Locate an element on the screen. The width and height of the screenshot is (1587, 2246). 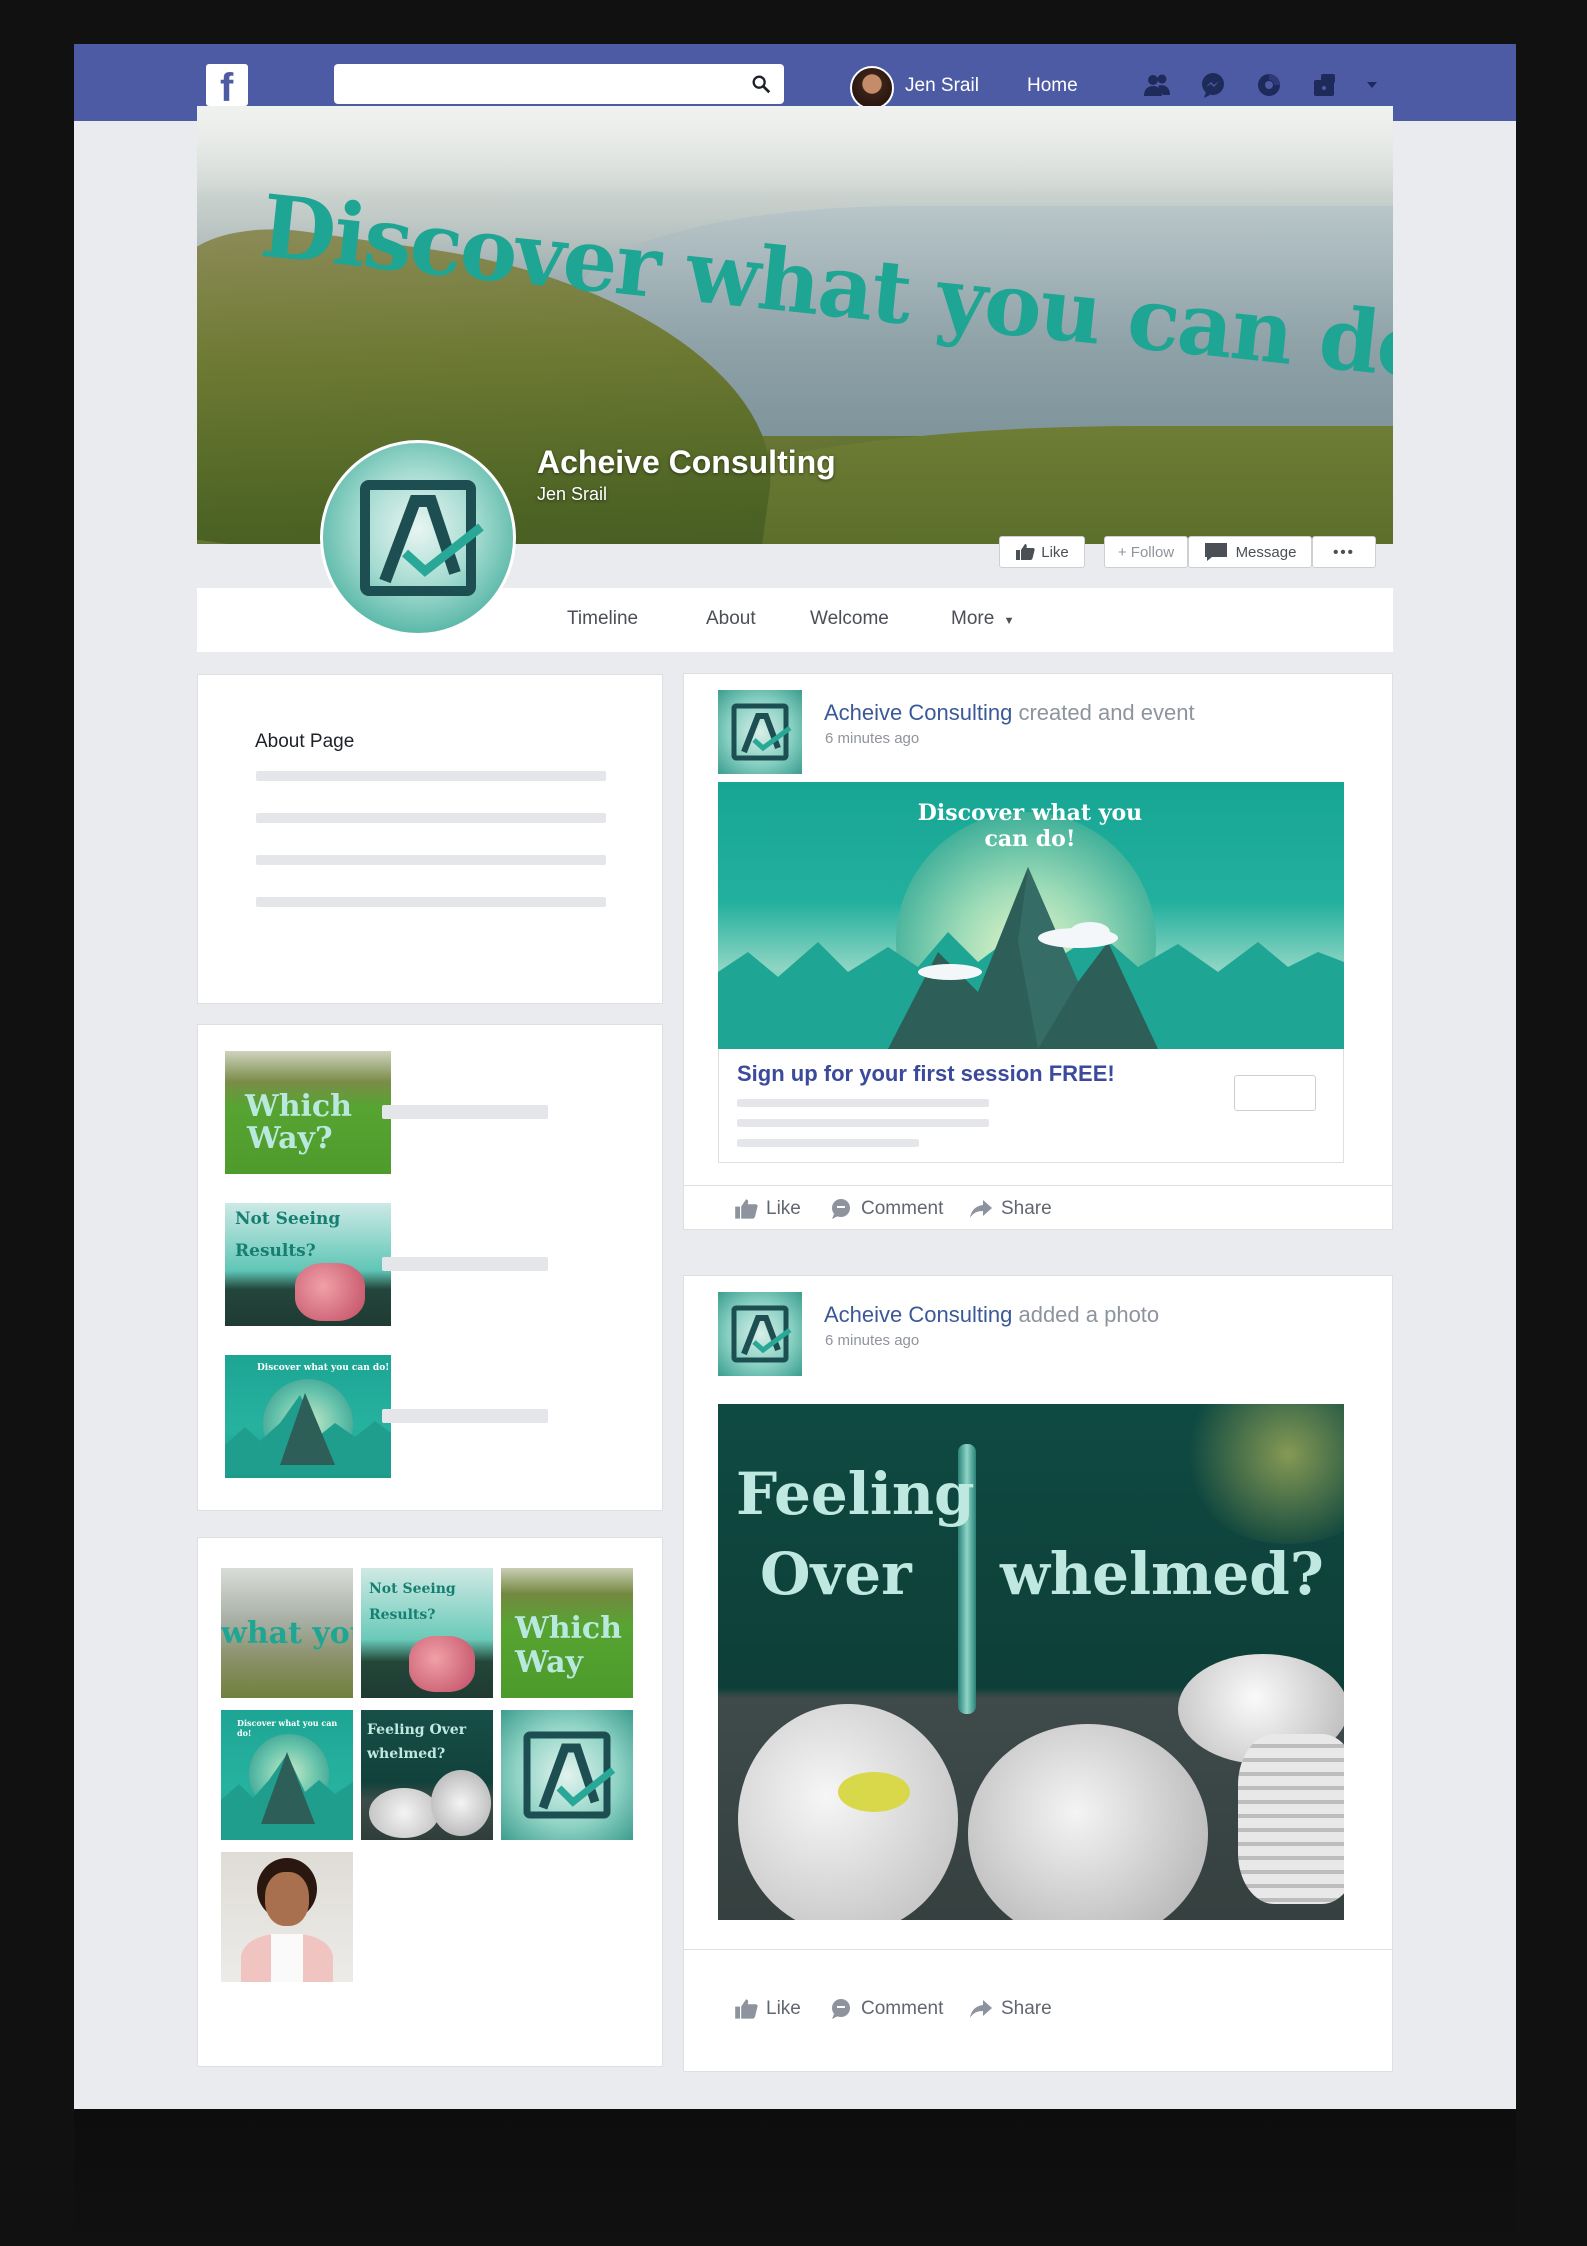
window-shadow is located at coordinates (795, 2177).